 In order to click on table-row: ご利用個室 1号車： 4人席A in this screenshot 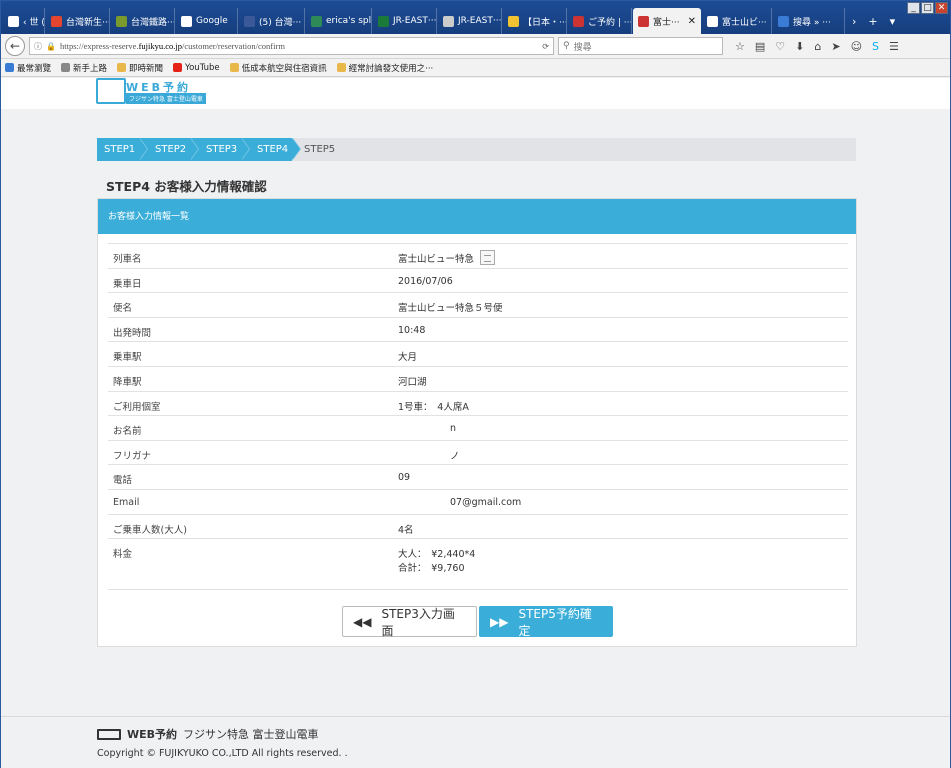, I will do `click(478, 403)`.